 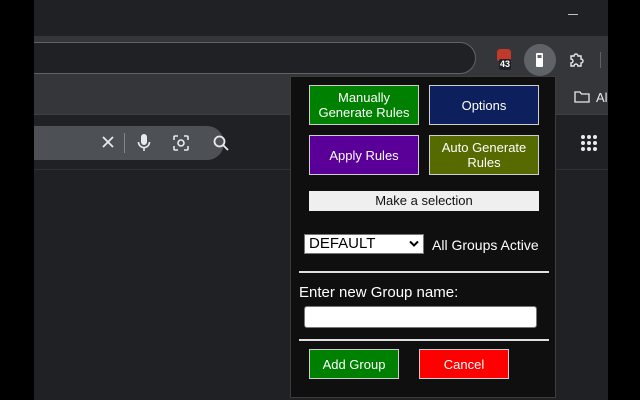 What do you see at coordinates (484, 155) in the screenshot?
I see `auto-generate-rules-button: Auto Generate Rules` at bounding box center [484, 155].